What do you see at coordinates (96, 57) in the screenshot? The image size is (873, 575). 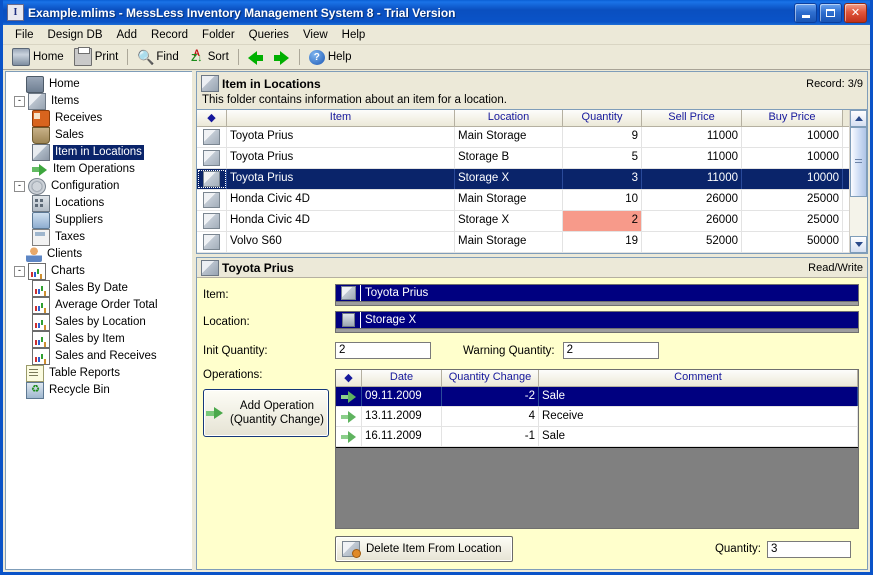 I see `toolbar-print-button: Print` at bounding box center [96, 57].